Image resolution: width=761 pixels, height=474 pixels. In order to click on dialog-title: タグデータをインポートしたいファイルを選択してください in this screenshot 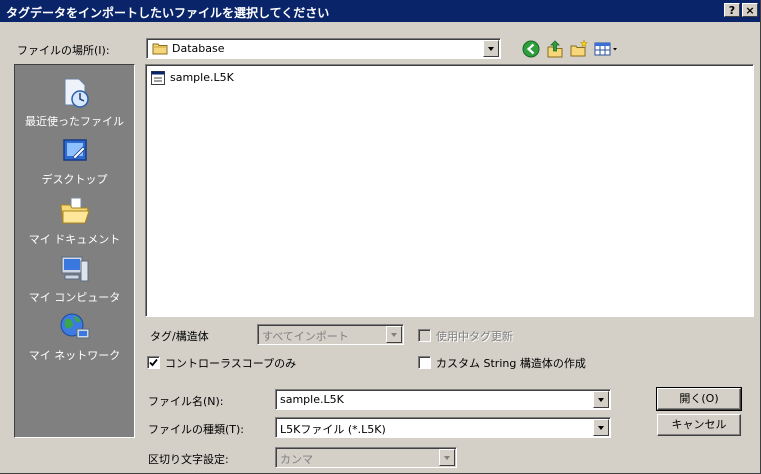, I will do `click(168, 13)`.